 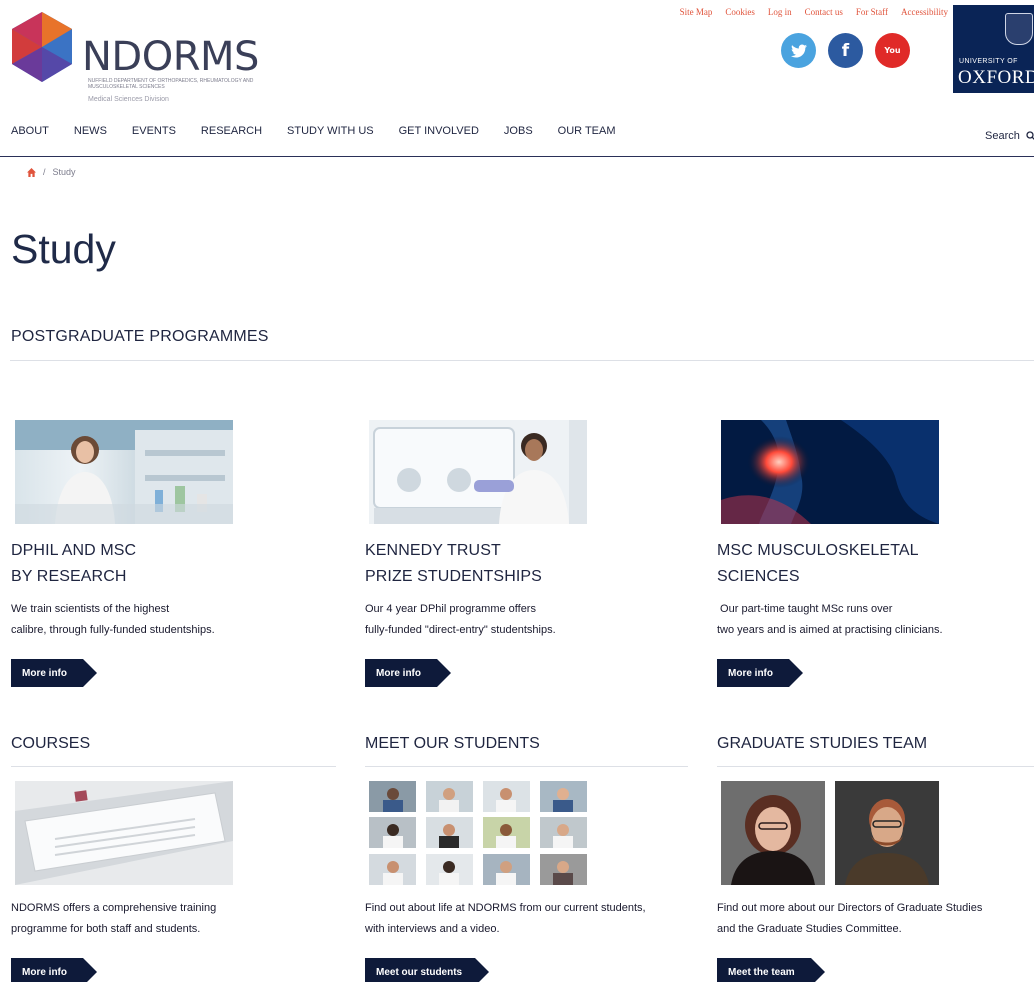 What do you see at coordinates (830, 472) in the screenshot?
I see `msc-musculoskeletal-image` at bounding box center [830, 472].